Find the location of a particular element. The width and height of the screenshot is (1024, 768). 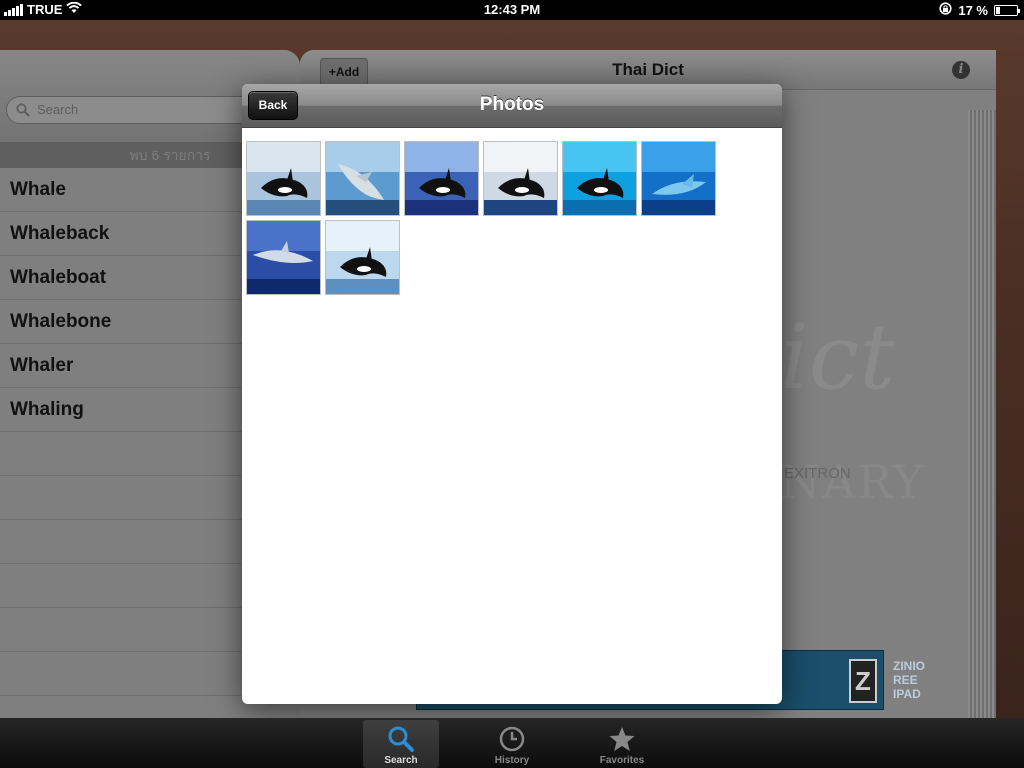

popover-header: Back Photos is located at coordinates (512, 106).